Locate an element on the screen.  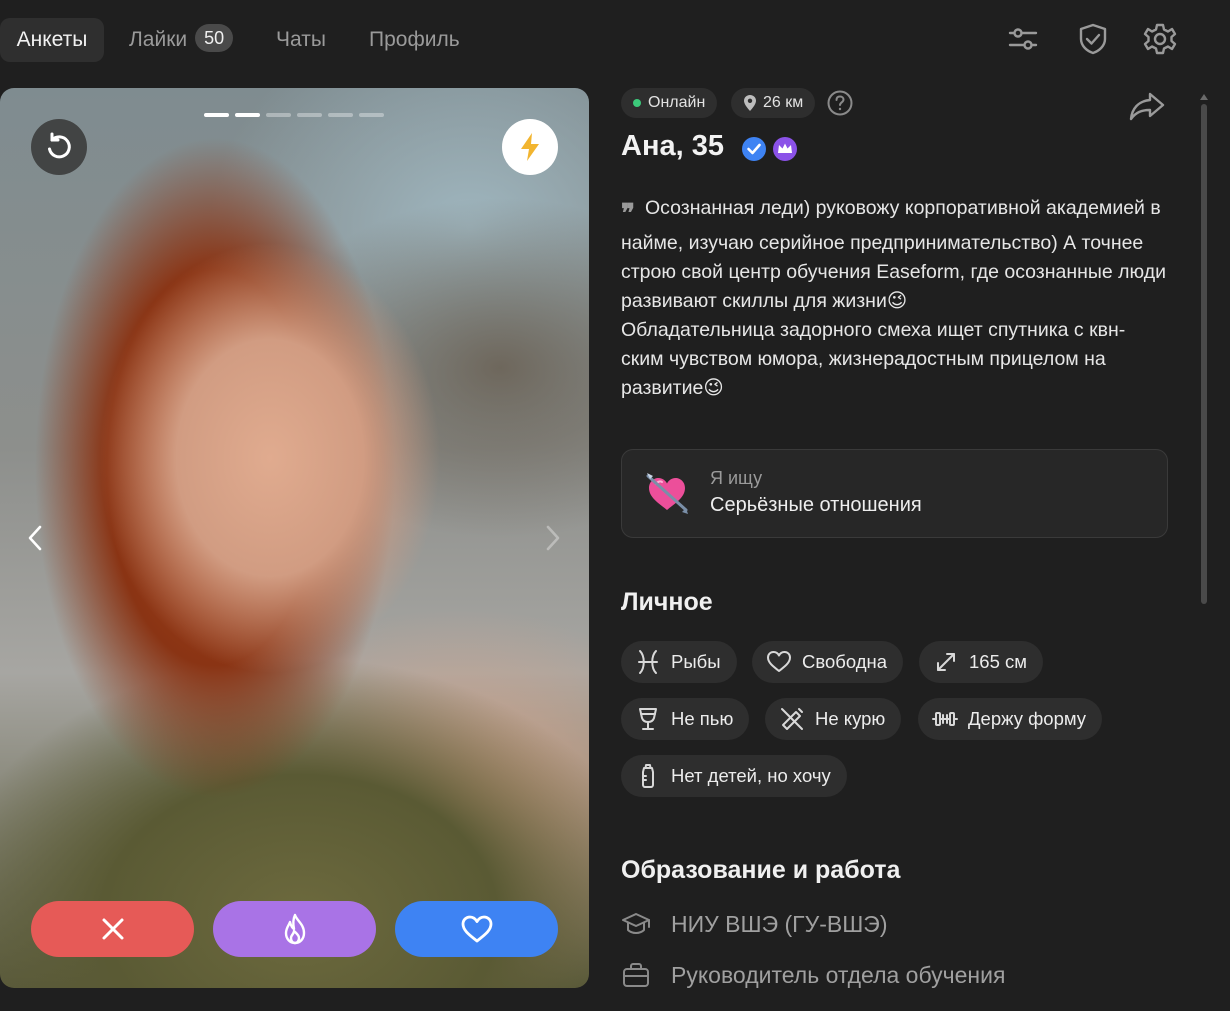
chip-smoking: Не курю is located at coordinates (833, 719).